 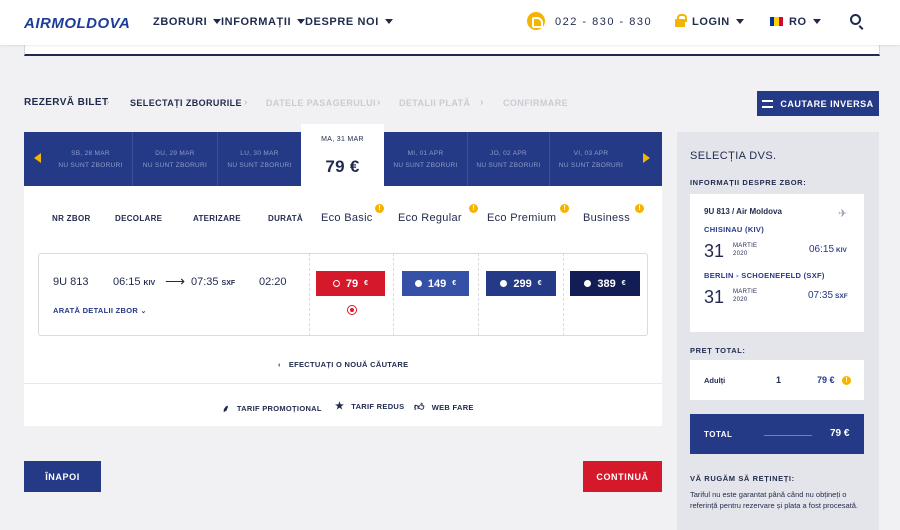 What do you see at coordinates (226, 409) in the screenshot?
I see `promo-icon: ⸙` at bounding box center [226, 409].